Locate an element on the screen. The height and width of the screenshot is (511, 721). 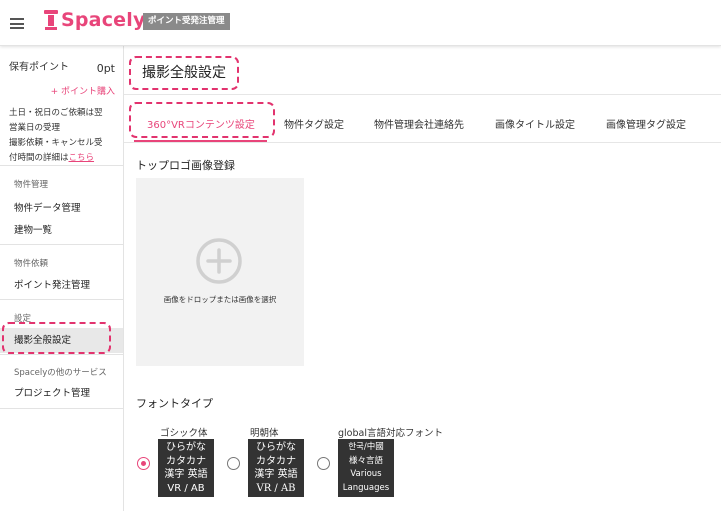
sidebar-divider is located at coordinates (61, 408).